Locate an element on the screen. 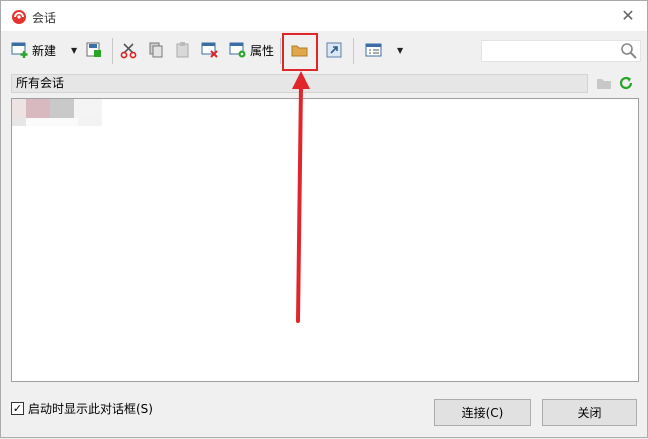 Image resolution: width=648 pixels, height=439 pixels. annotation-arrow is located at coordinates (301, 197).